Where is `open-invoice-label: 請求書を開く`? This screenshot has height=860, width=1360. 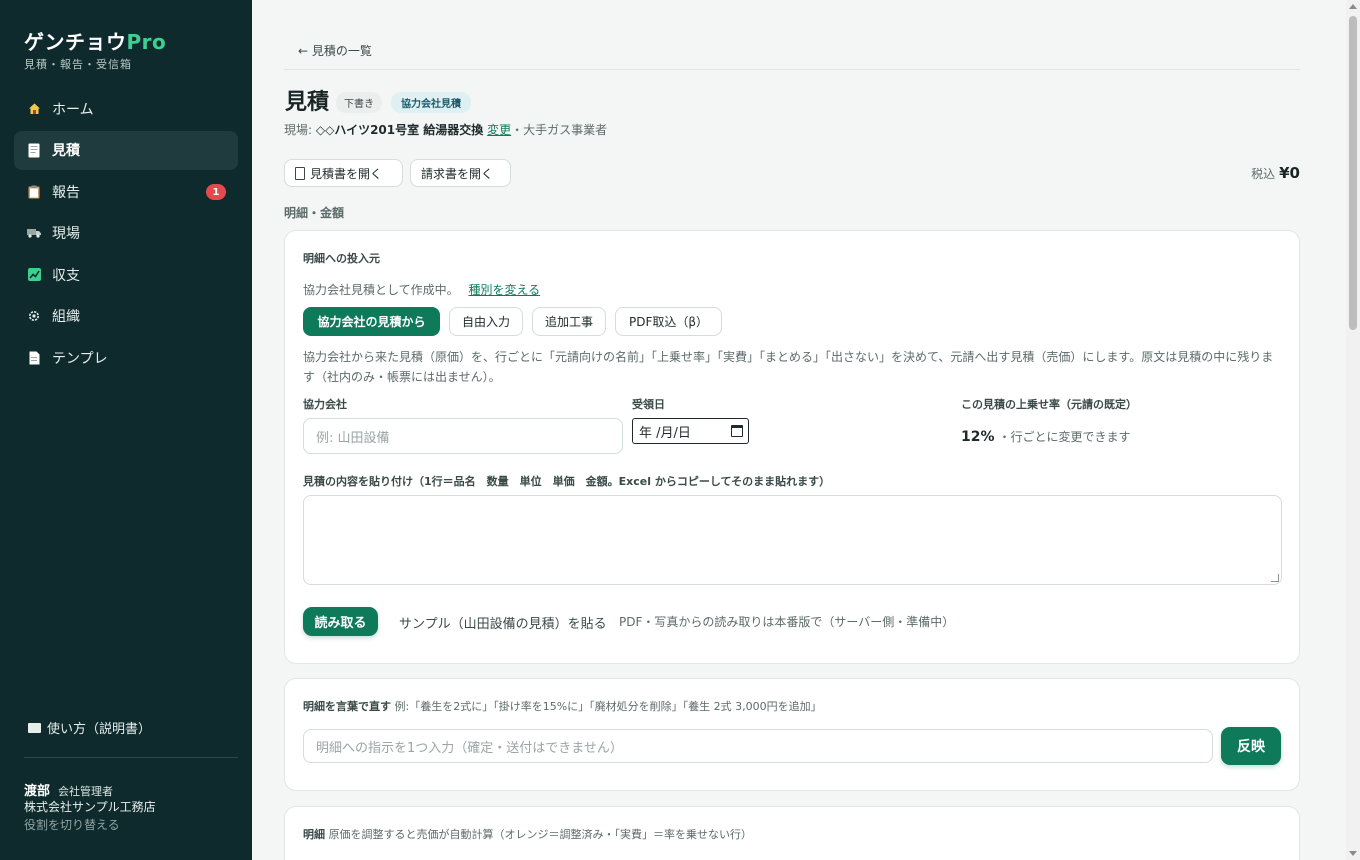
open-invoice-label: 請求書を開く is located at coordinates (457, 173).